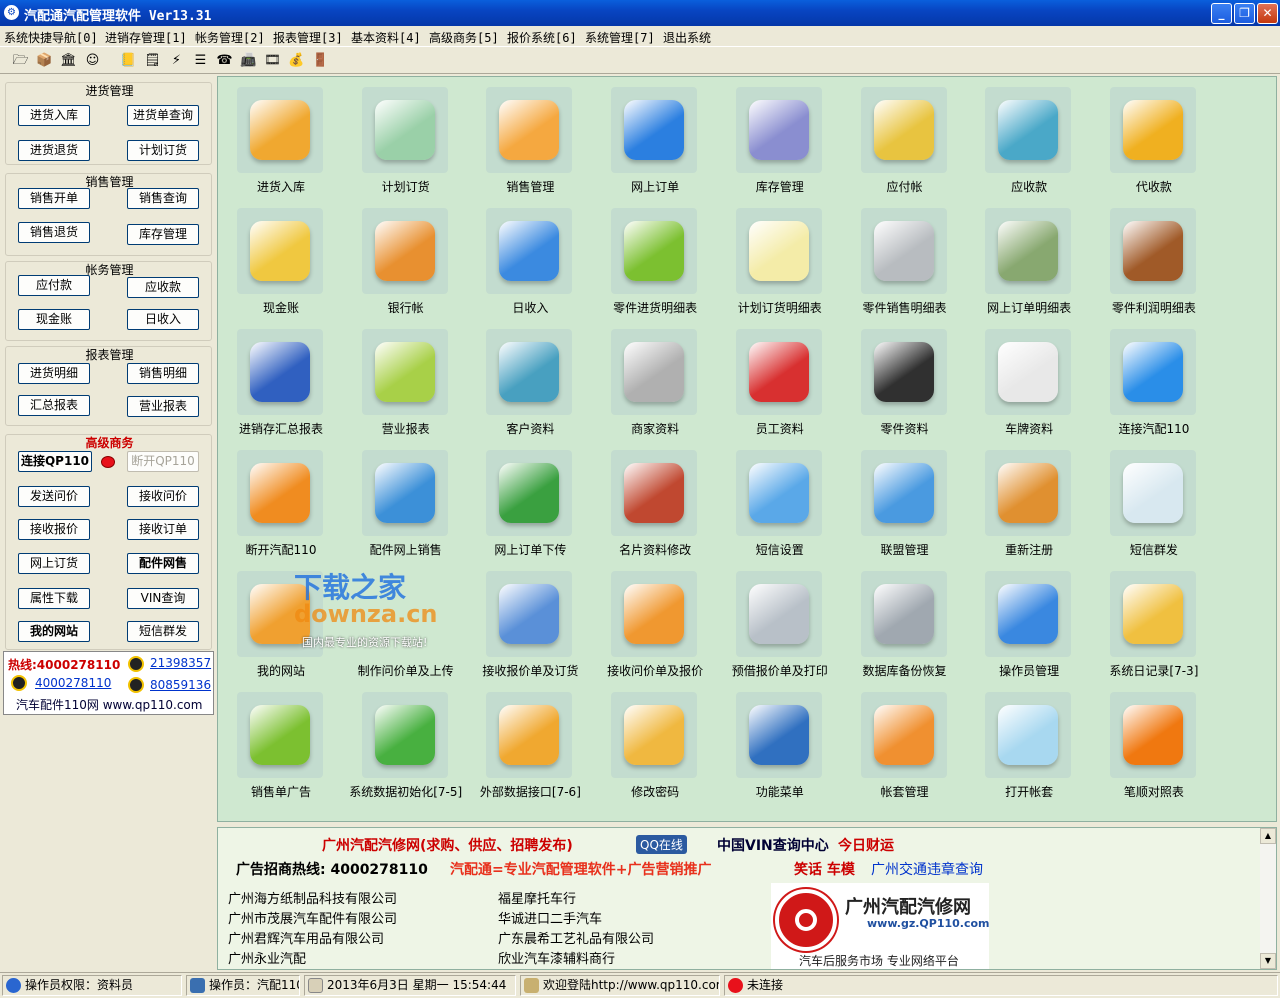 This screenshot has width=1280, height=998. What do you see at coordinates (54, 115) in the screenshot?
I see `purchase-in-button: 进货入库` at bounding box center [54, 115].